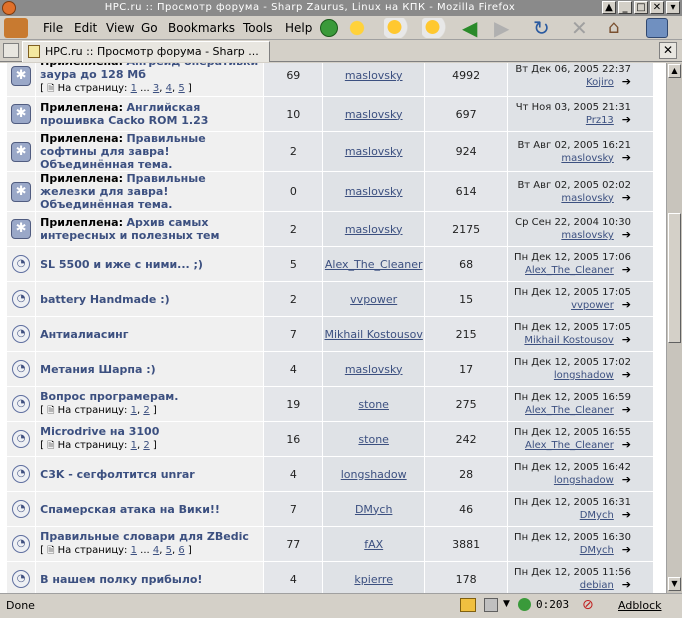 The height and width of the screenshot is (618, 682). I want to click on topic-title-link: Спамерская атака на Вики!!, so click(130, 509).